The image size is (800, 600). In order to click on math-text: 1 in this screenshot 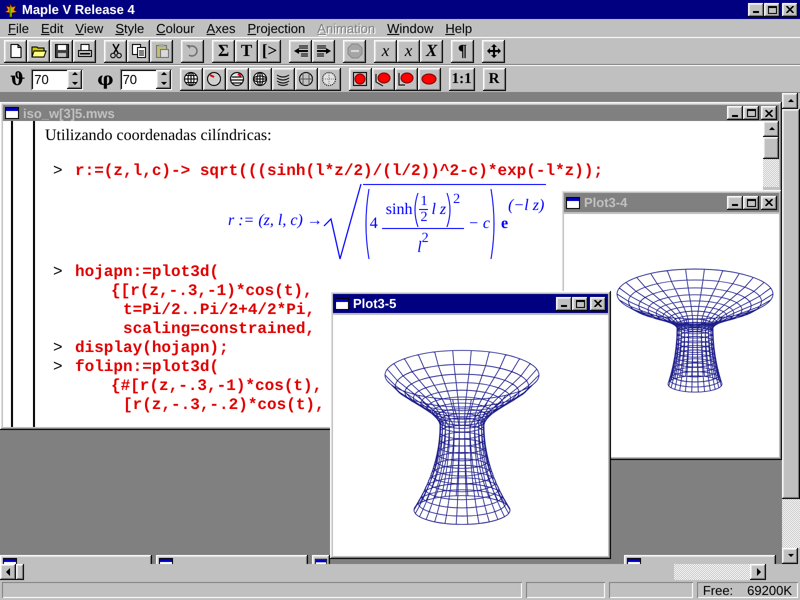, I will do `click(423, 202)`.